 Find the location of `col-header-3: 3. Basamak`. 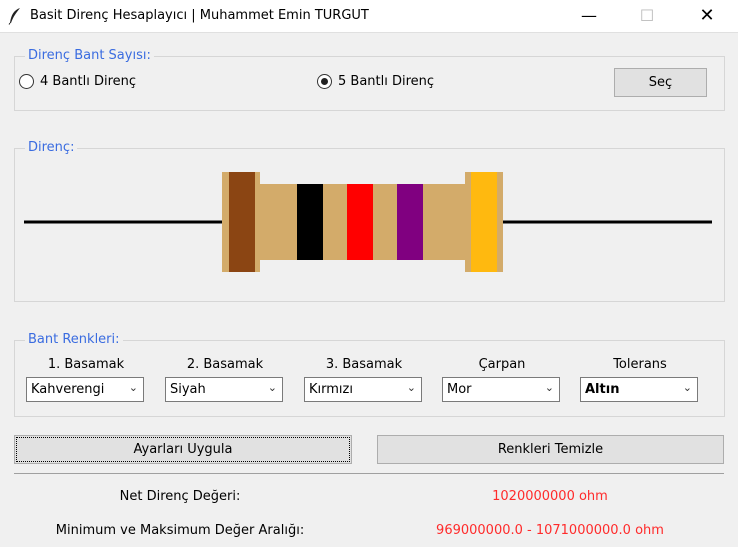

col-header-3: 3. Basamak is located at coordinates (364, 364).